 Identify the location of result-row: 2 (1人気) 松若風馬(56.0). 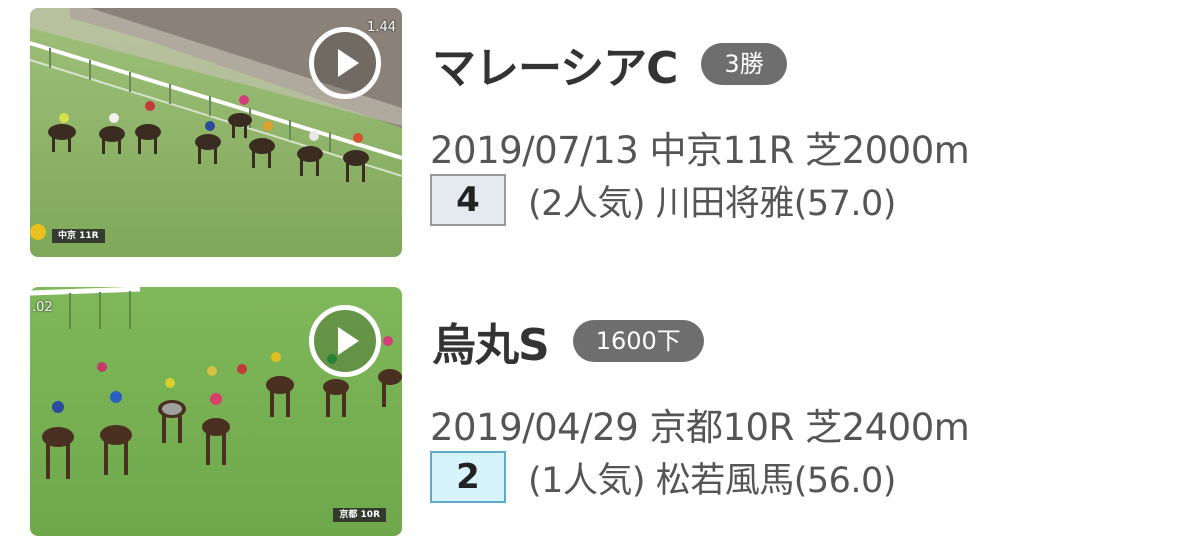
(663, 477).